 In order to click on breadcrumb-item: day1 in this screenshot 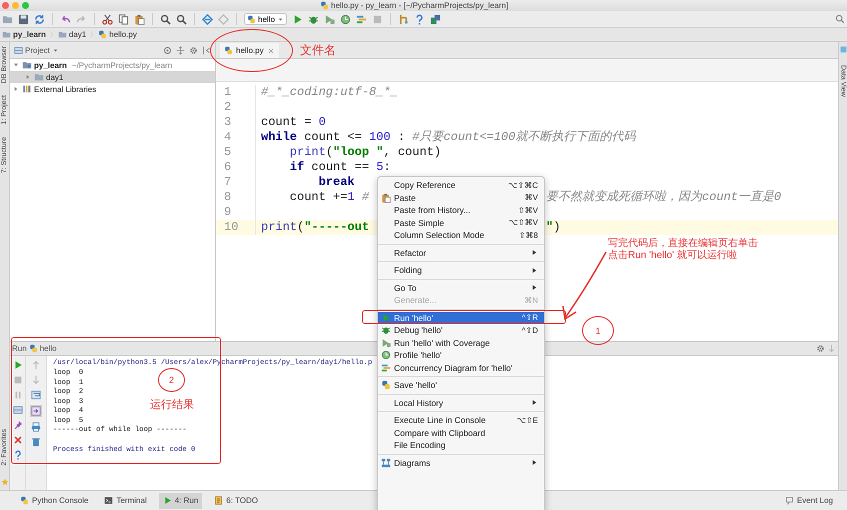, I will do `click(72, 34)`.